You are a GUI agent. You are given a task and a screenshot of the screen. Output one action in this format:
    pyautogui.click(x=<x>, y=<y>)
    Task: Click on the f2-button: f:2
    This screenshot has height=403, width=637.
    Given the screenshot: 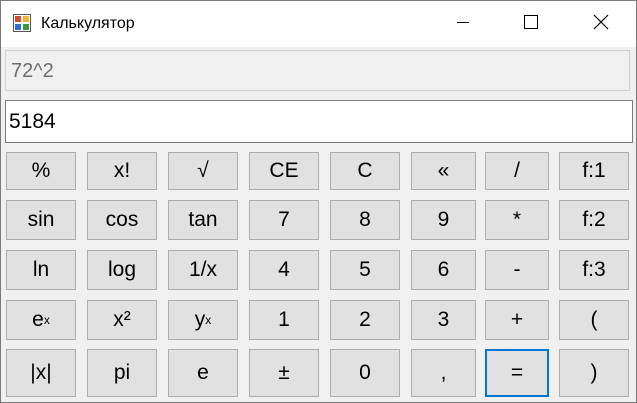 What is the action you would take?
    pyautogui.click(x=594, y=220)
    